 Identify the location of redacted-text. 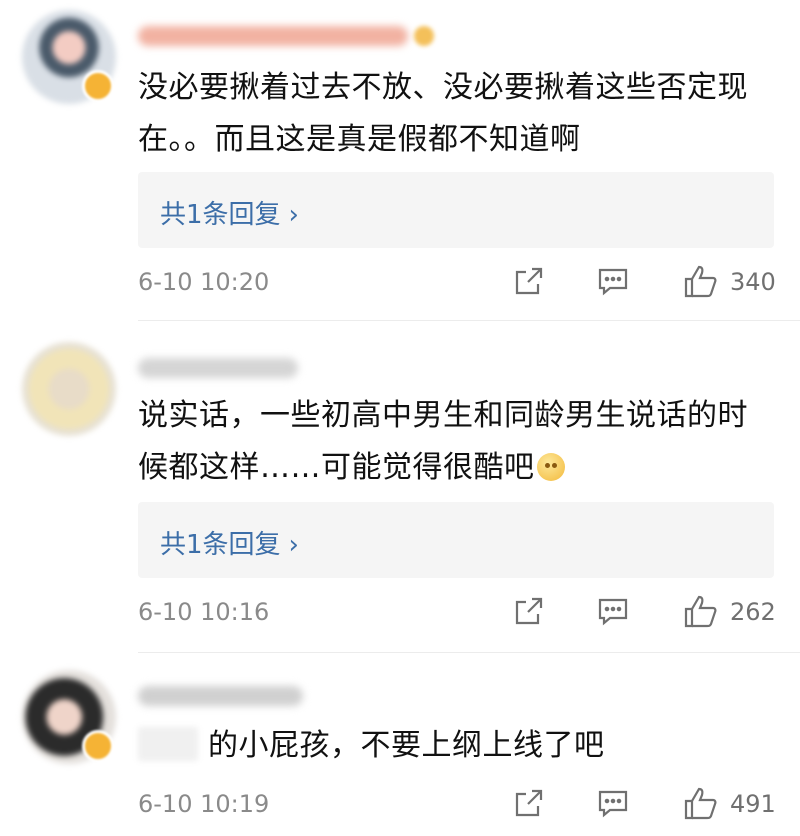
(168, 744).